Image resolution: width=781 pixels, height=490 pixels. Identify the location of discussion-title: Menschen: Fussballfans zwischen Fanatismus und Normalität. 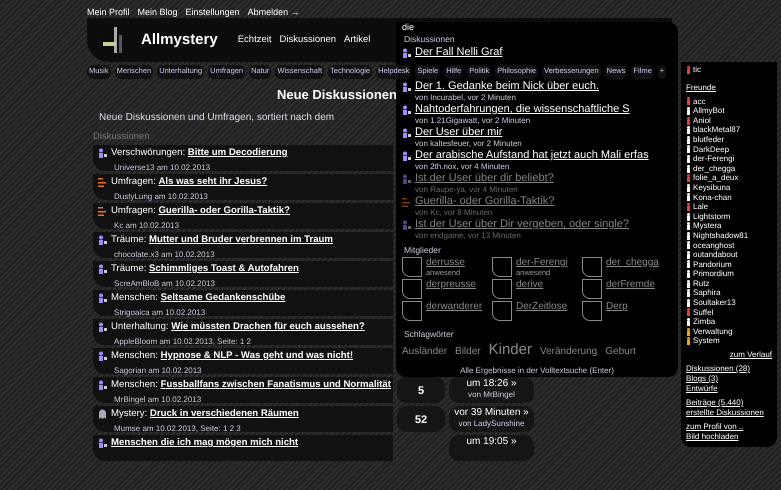
(251, 384).